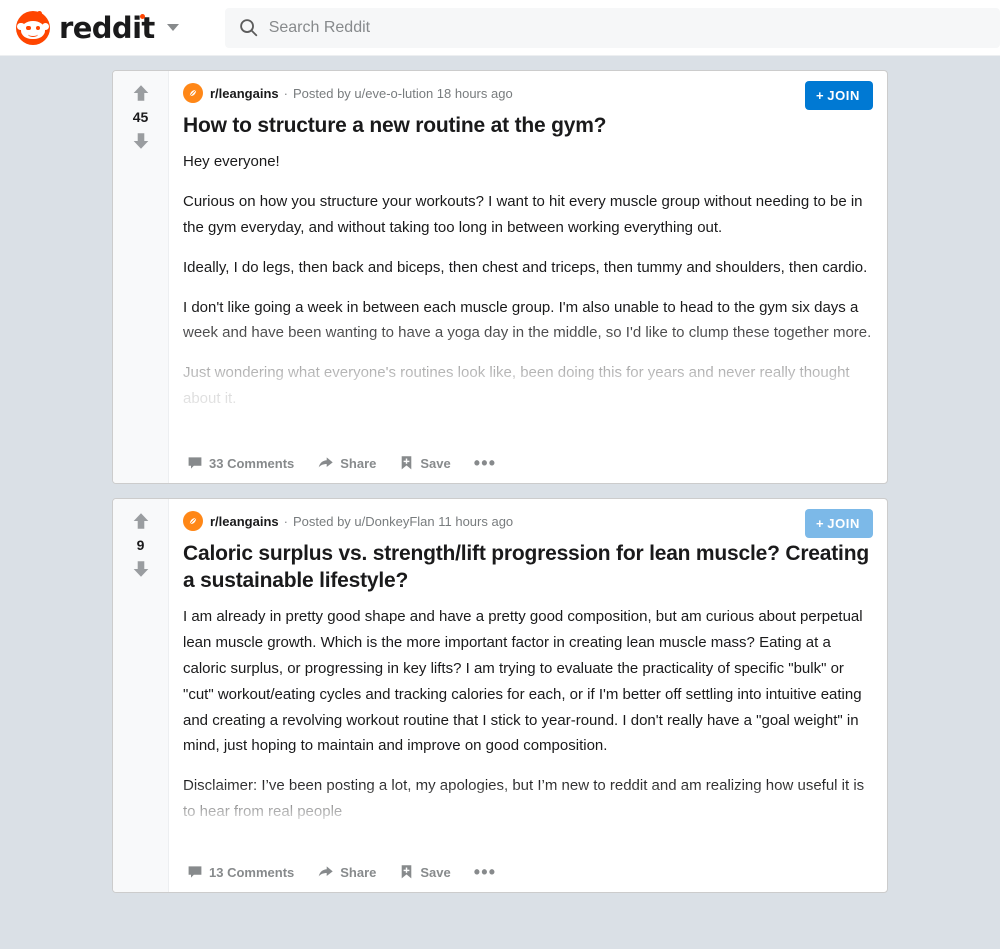  What do you see at coordinates (107, 28) in the screenshot?
I see `reddit-wordmark: reddit` at bounding box center [107, 28].